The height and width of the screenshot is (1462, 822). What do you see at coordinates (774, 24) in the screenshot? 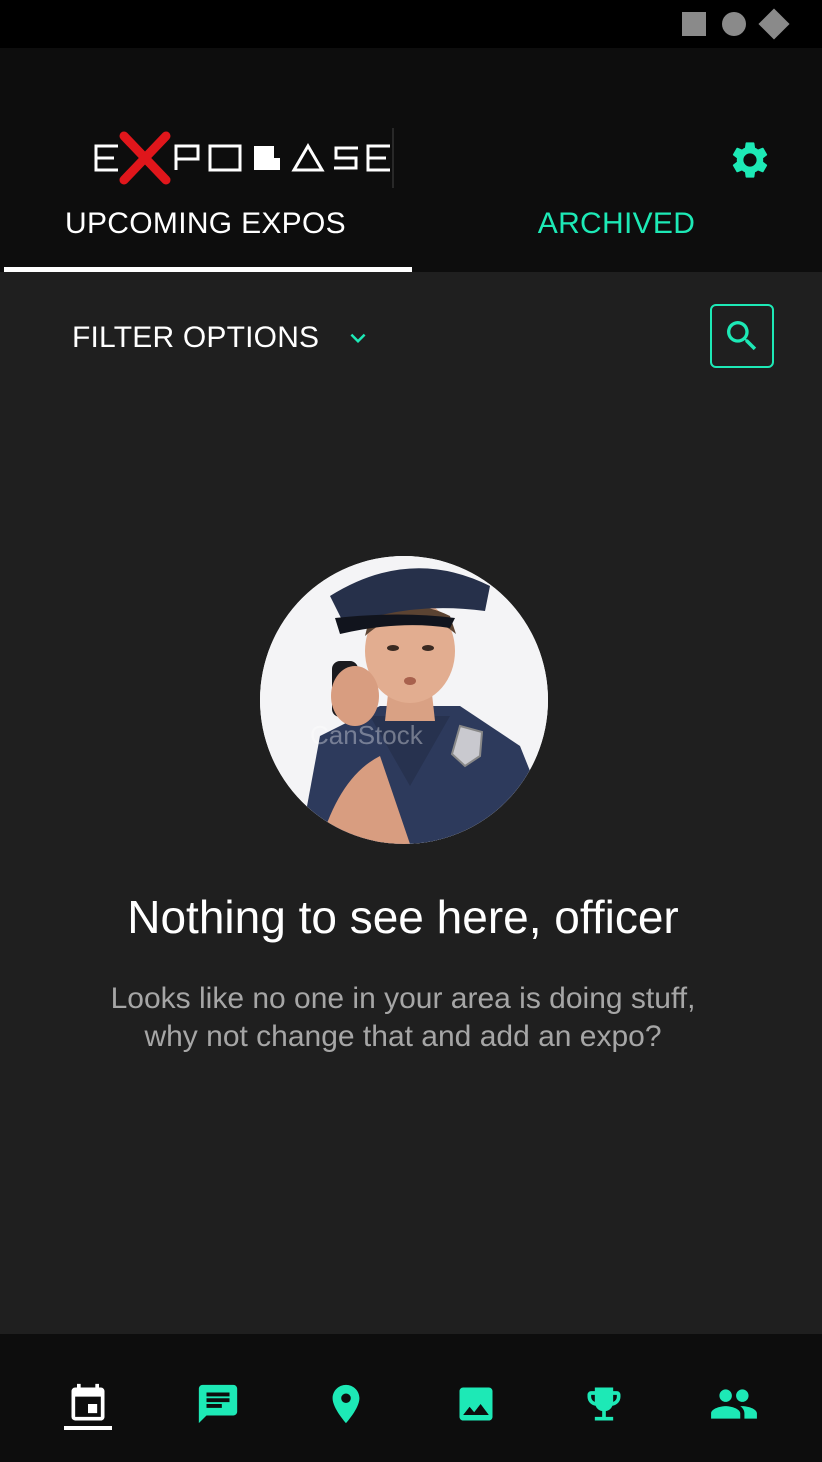
I see `diamond-icon` at bounding box center [774, 24].